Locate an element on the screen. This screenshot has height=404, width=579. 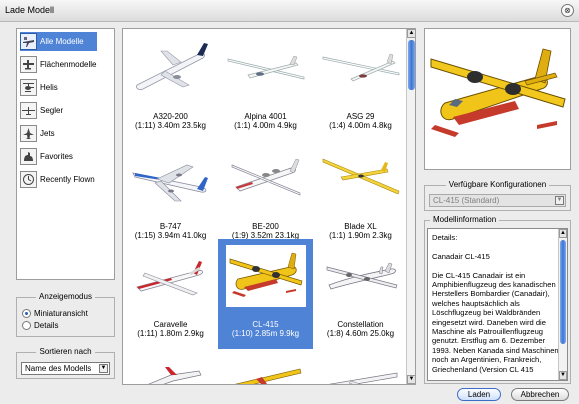
fixed-wing-icon is located at coordinates (28, 64).